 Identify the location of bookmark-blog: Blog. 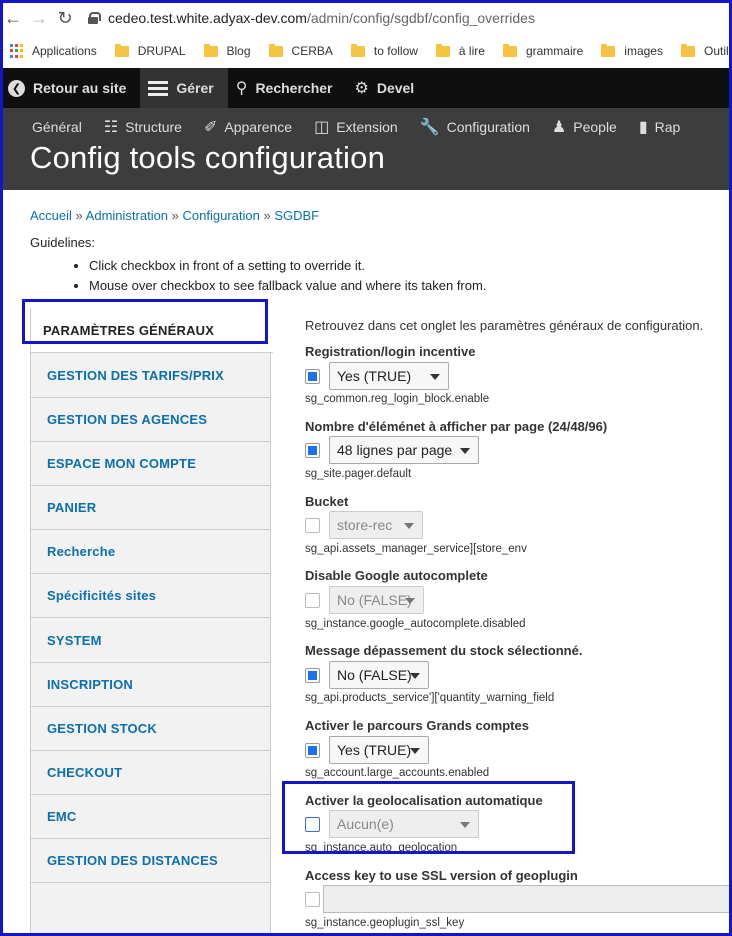
(227, 50).